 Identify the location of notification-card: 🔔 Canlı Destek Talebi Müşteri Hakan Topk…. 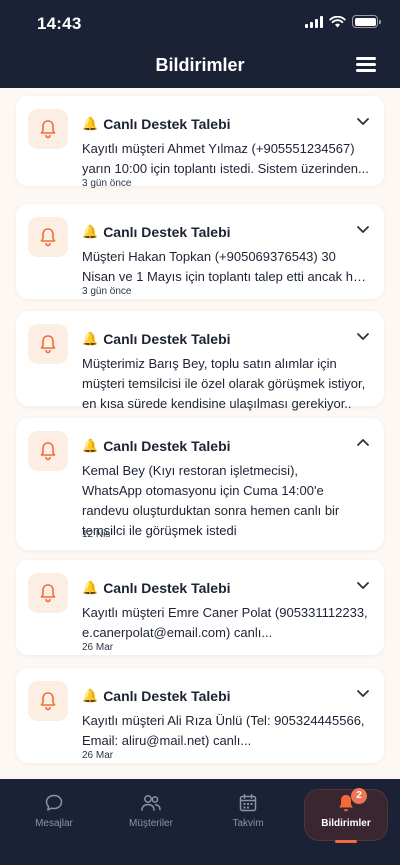
(200, 251).